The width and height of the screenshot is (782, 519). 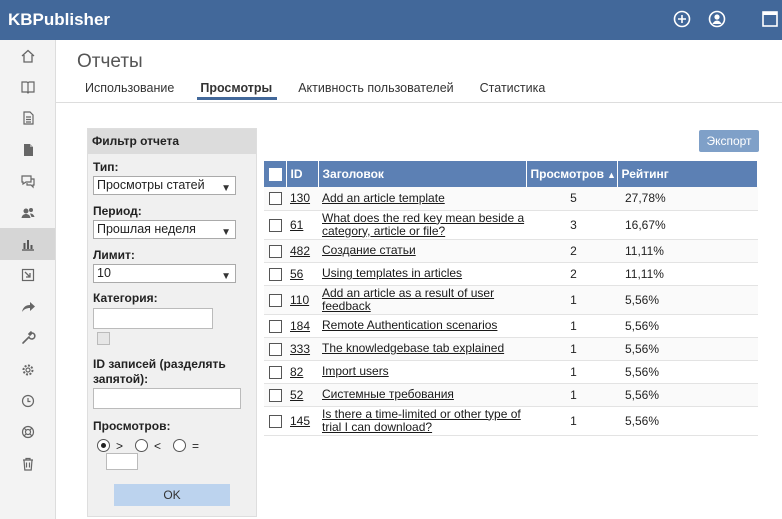 What do you see at coordinates (296, 225) in the screenshot?
I see `row-id-link: 61` at bounding box center [296, 225].